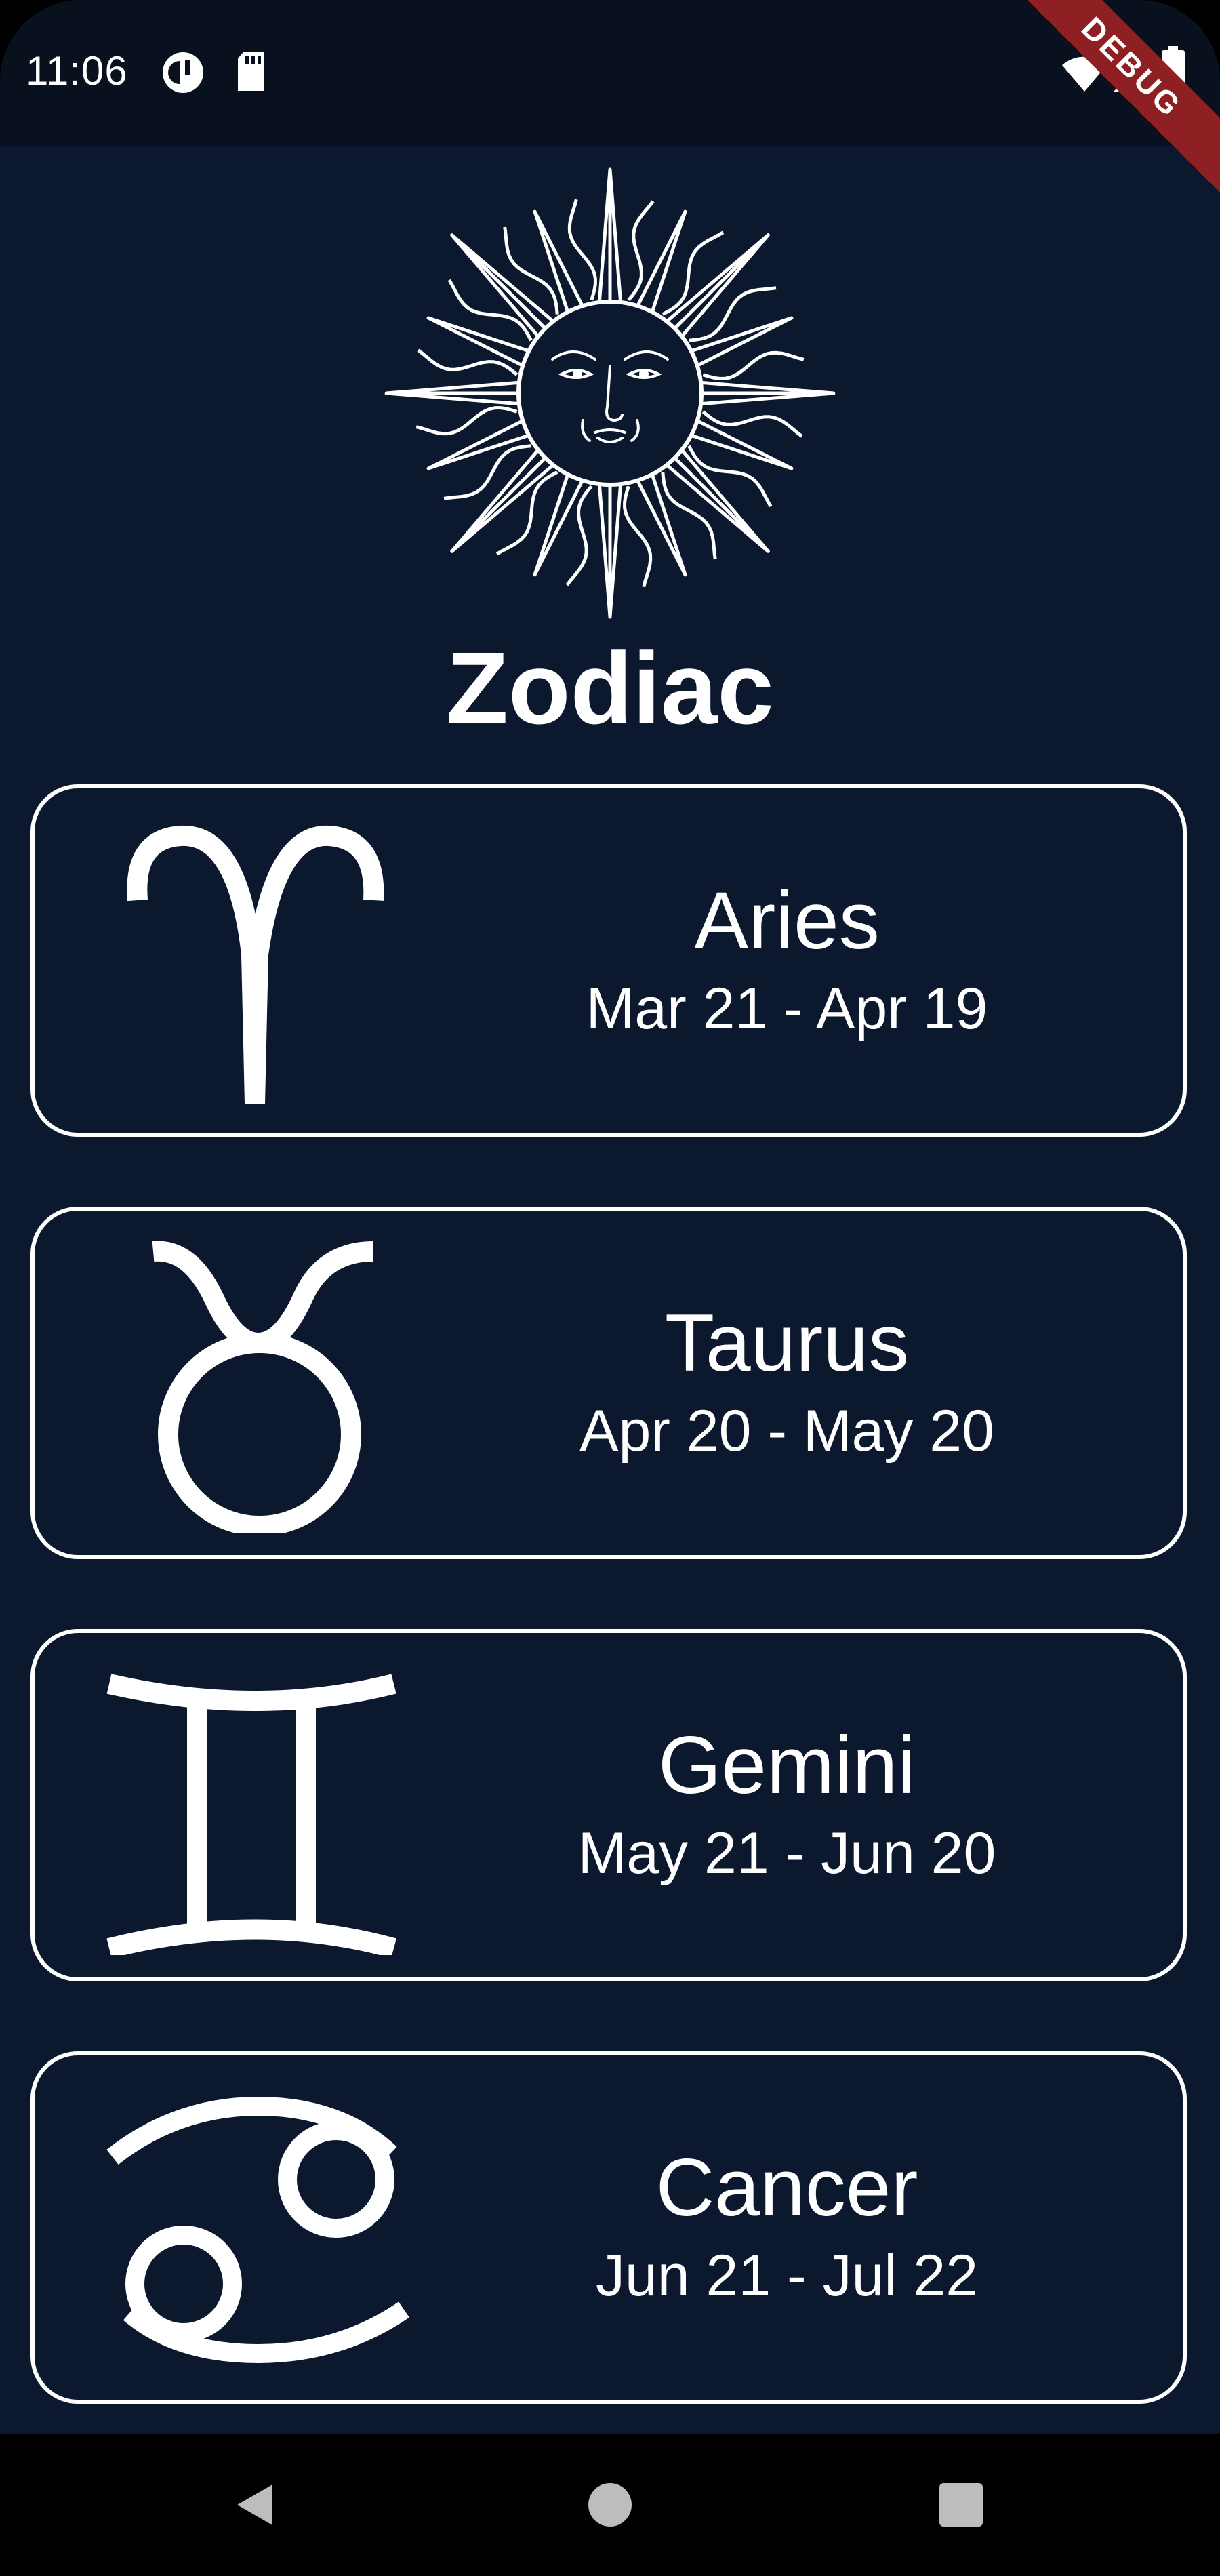  What do you see at coordinates (256, 964) in the screenshot?
I see `aries-icon` at bounding box center [256, 964].